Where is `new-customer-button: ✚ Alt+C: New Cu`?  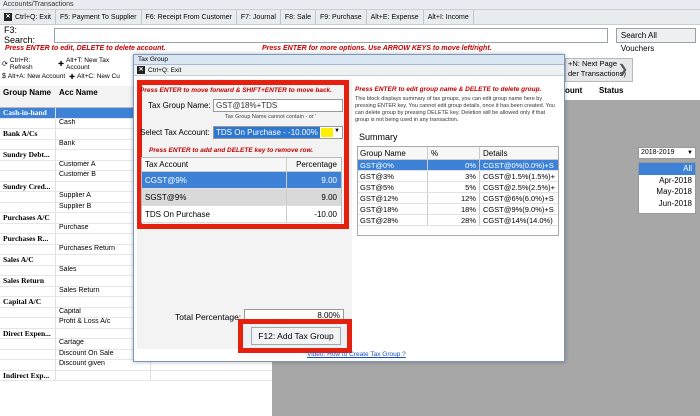 new-customer-button: ✚ Alt+C: New Cu is located at coordinates (94, 77).